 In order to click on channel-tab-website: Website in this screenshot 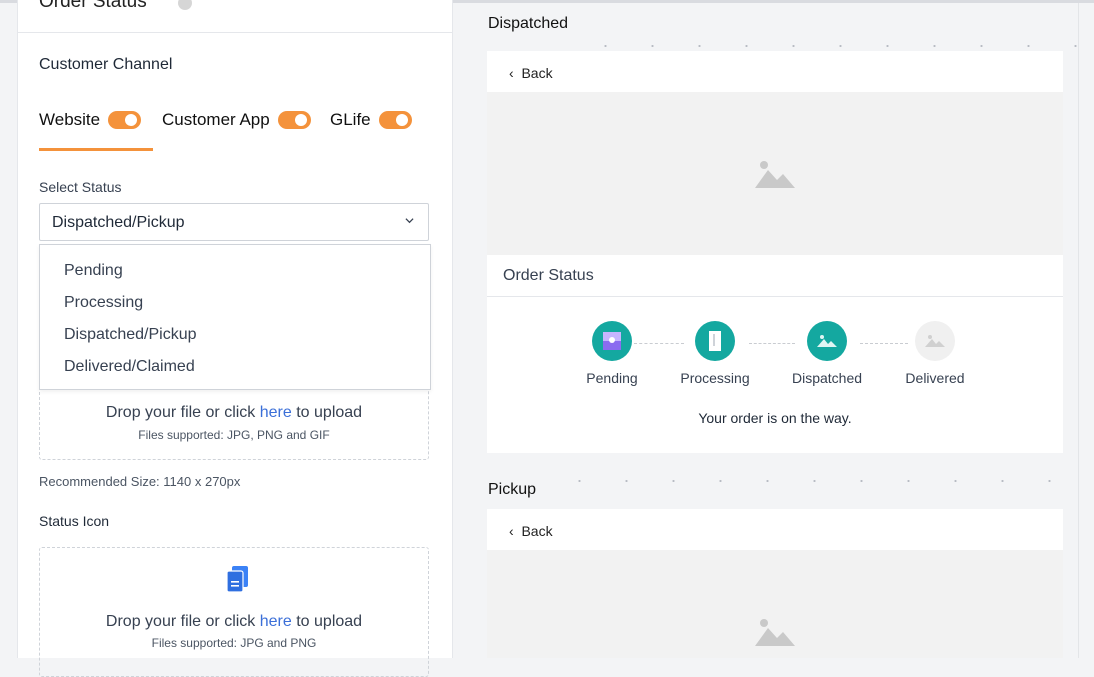, I will do `click(90, 120)`.